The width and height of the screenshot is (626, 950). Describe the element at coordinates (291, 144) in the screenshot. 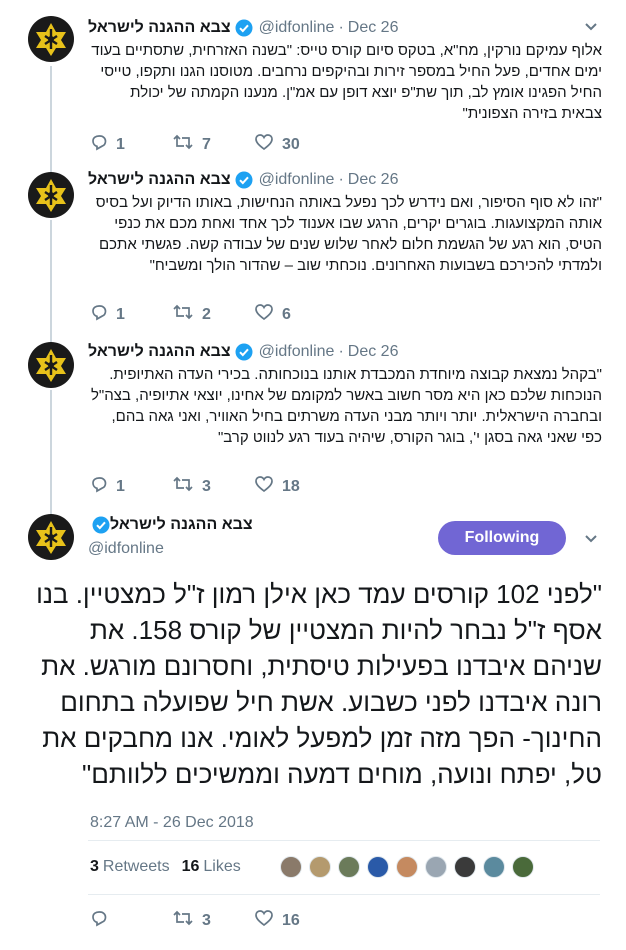

I see `like-count: 30` at that location.